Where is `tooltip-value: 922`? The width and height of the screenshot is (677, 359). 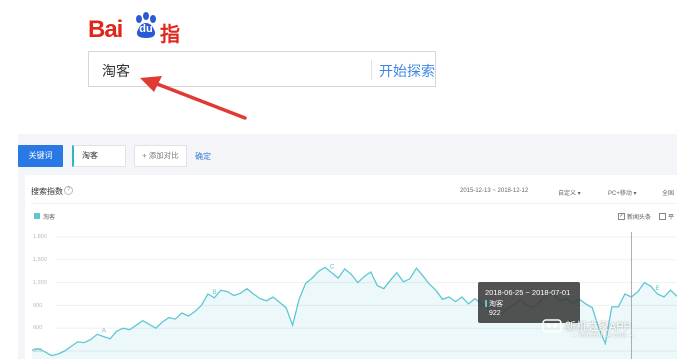 tooltip-value: 922 is located at coordinates (495, 313).